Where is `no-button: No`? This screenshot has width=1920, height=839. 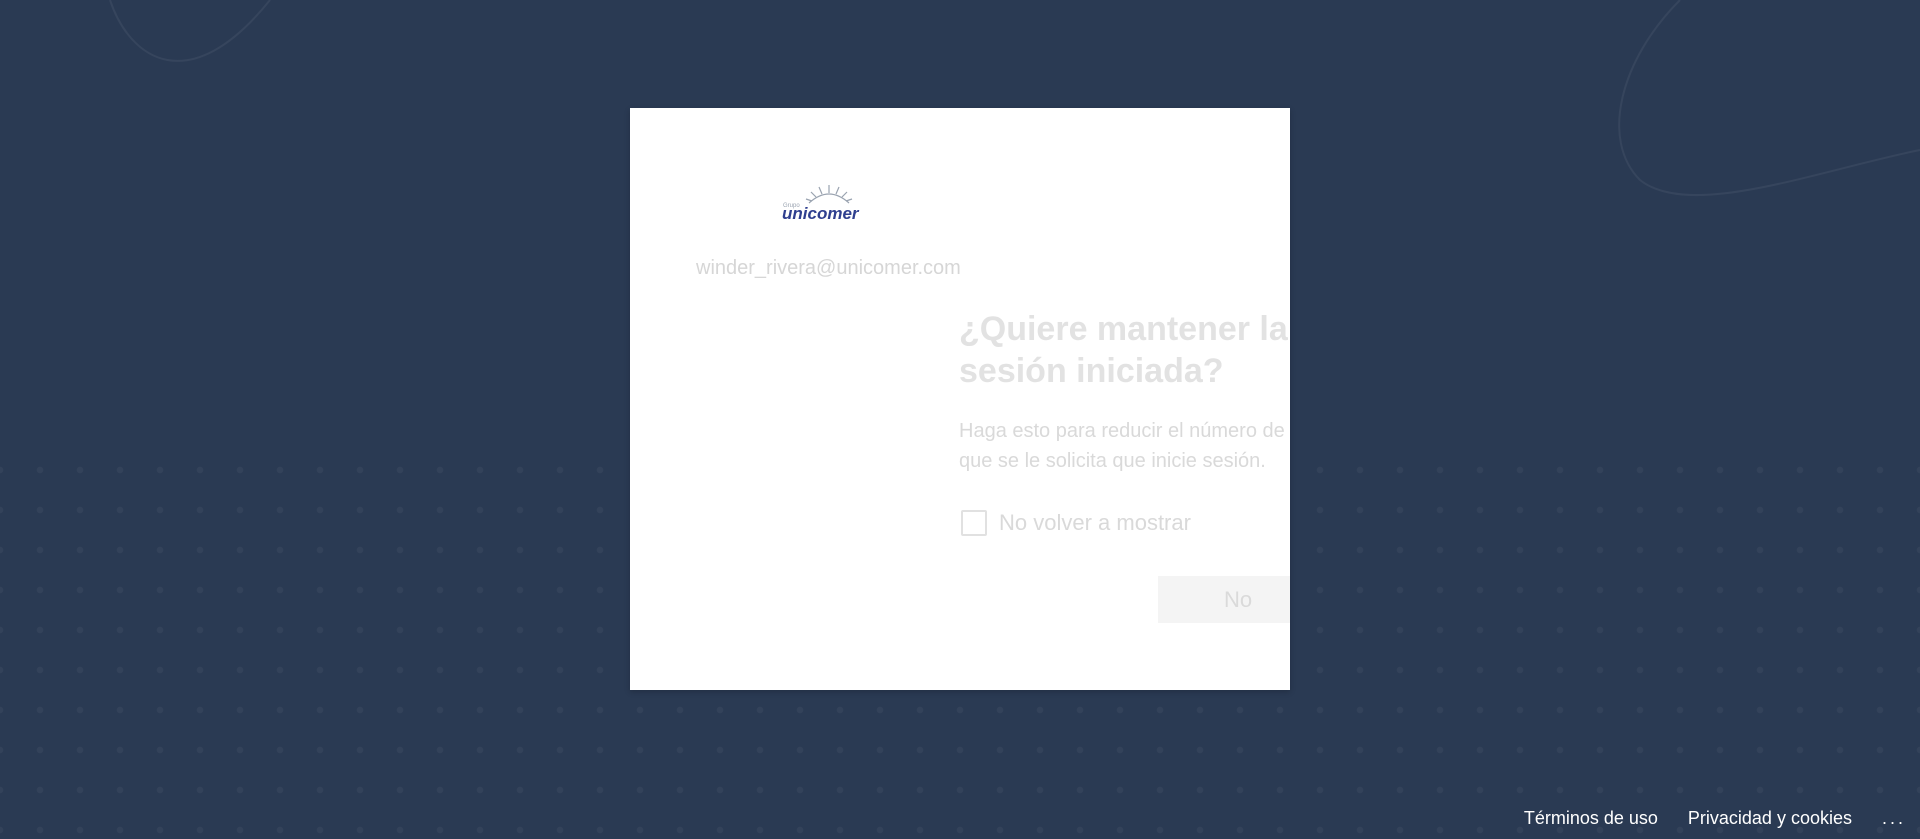 no-button: No is located at coordinates (1224, 599).